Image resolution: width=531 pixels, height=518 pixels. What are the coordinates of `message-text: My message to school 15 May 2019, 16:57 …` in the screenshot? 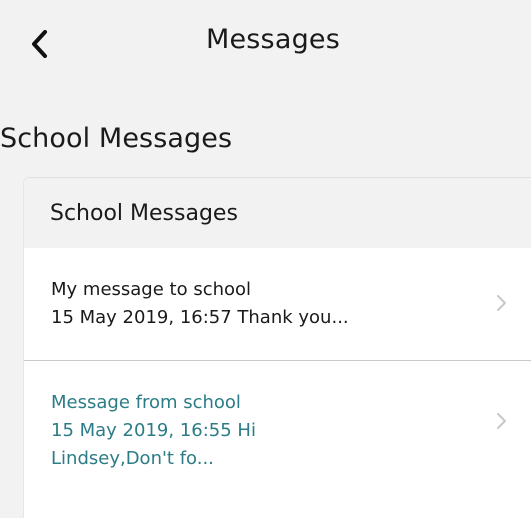 It's located at (291, 290).